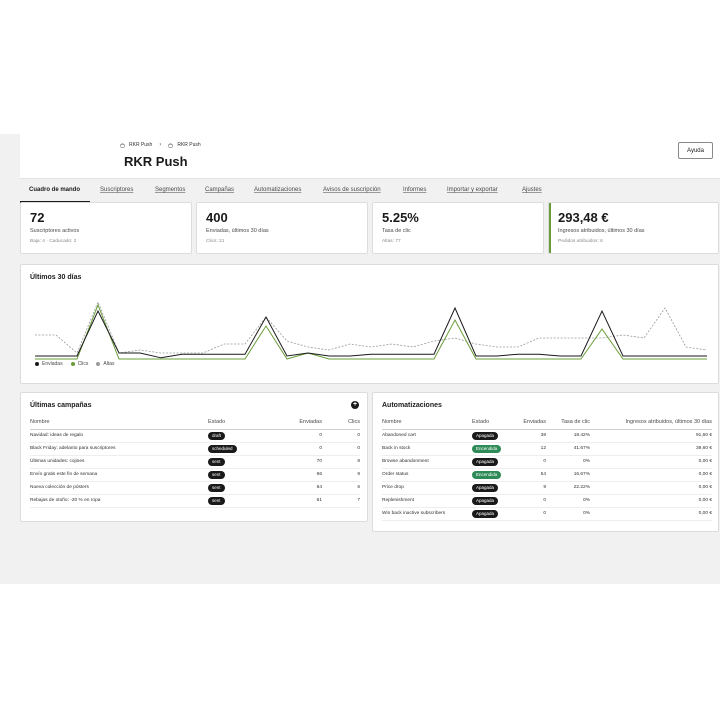  What do you see at coordinates (472, 190) in the screenshot?
I see `tab-import-export: Importar y exportar` at bounding box center [472, 190].